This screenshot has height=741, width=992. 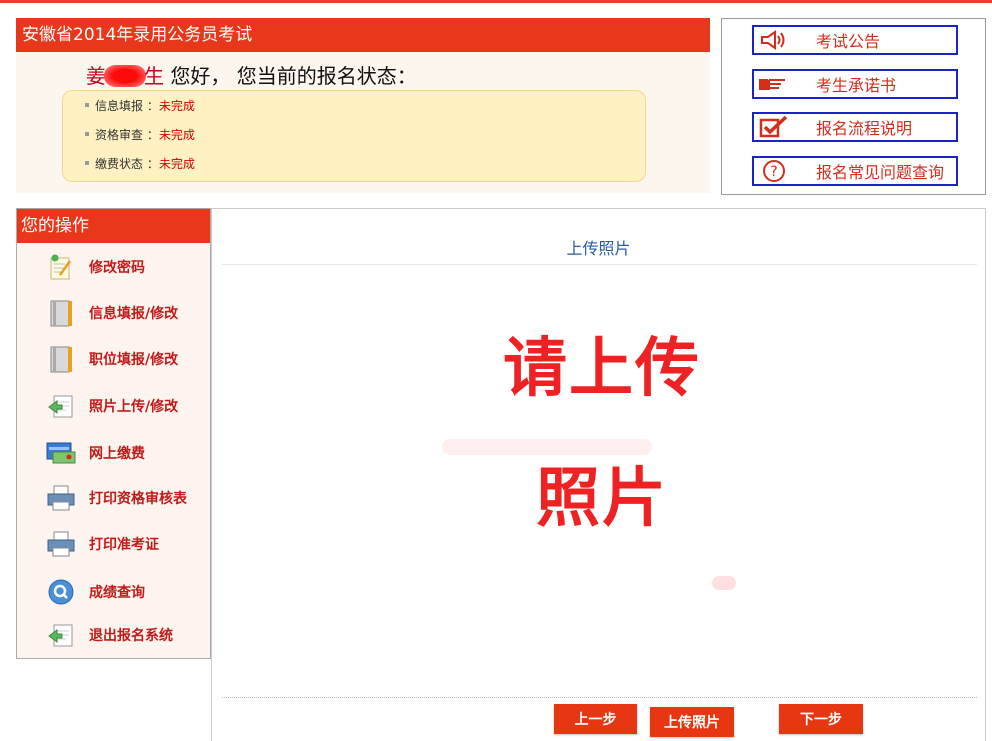 I want to click on sidebar-item-exit-system: 退出报名系统, so click(x=114, y=635).